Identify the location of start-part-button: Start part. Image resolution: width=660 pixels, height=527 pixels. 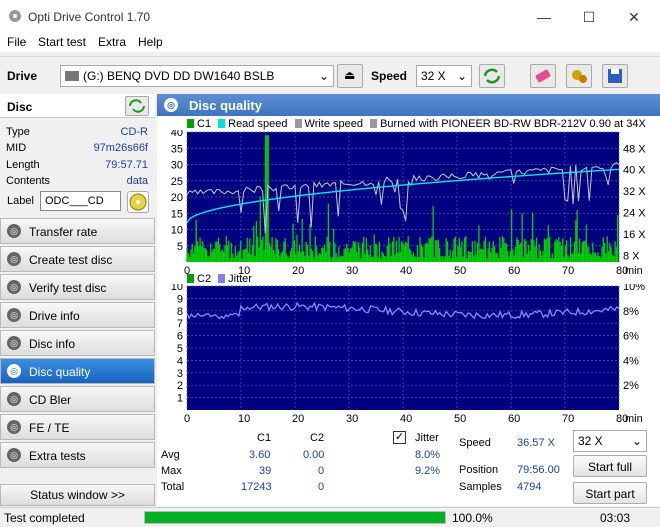
(610, 493).